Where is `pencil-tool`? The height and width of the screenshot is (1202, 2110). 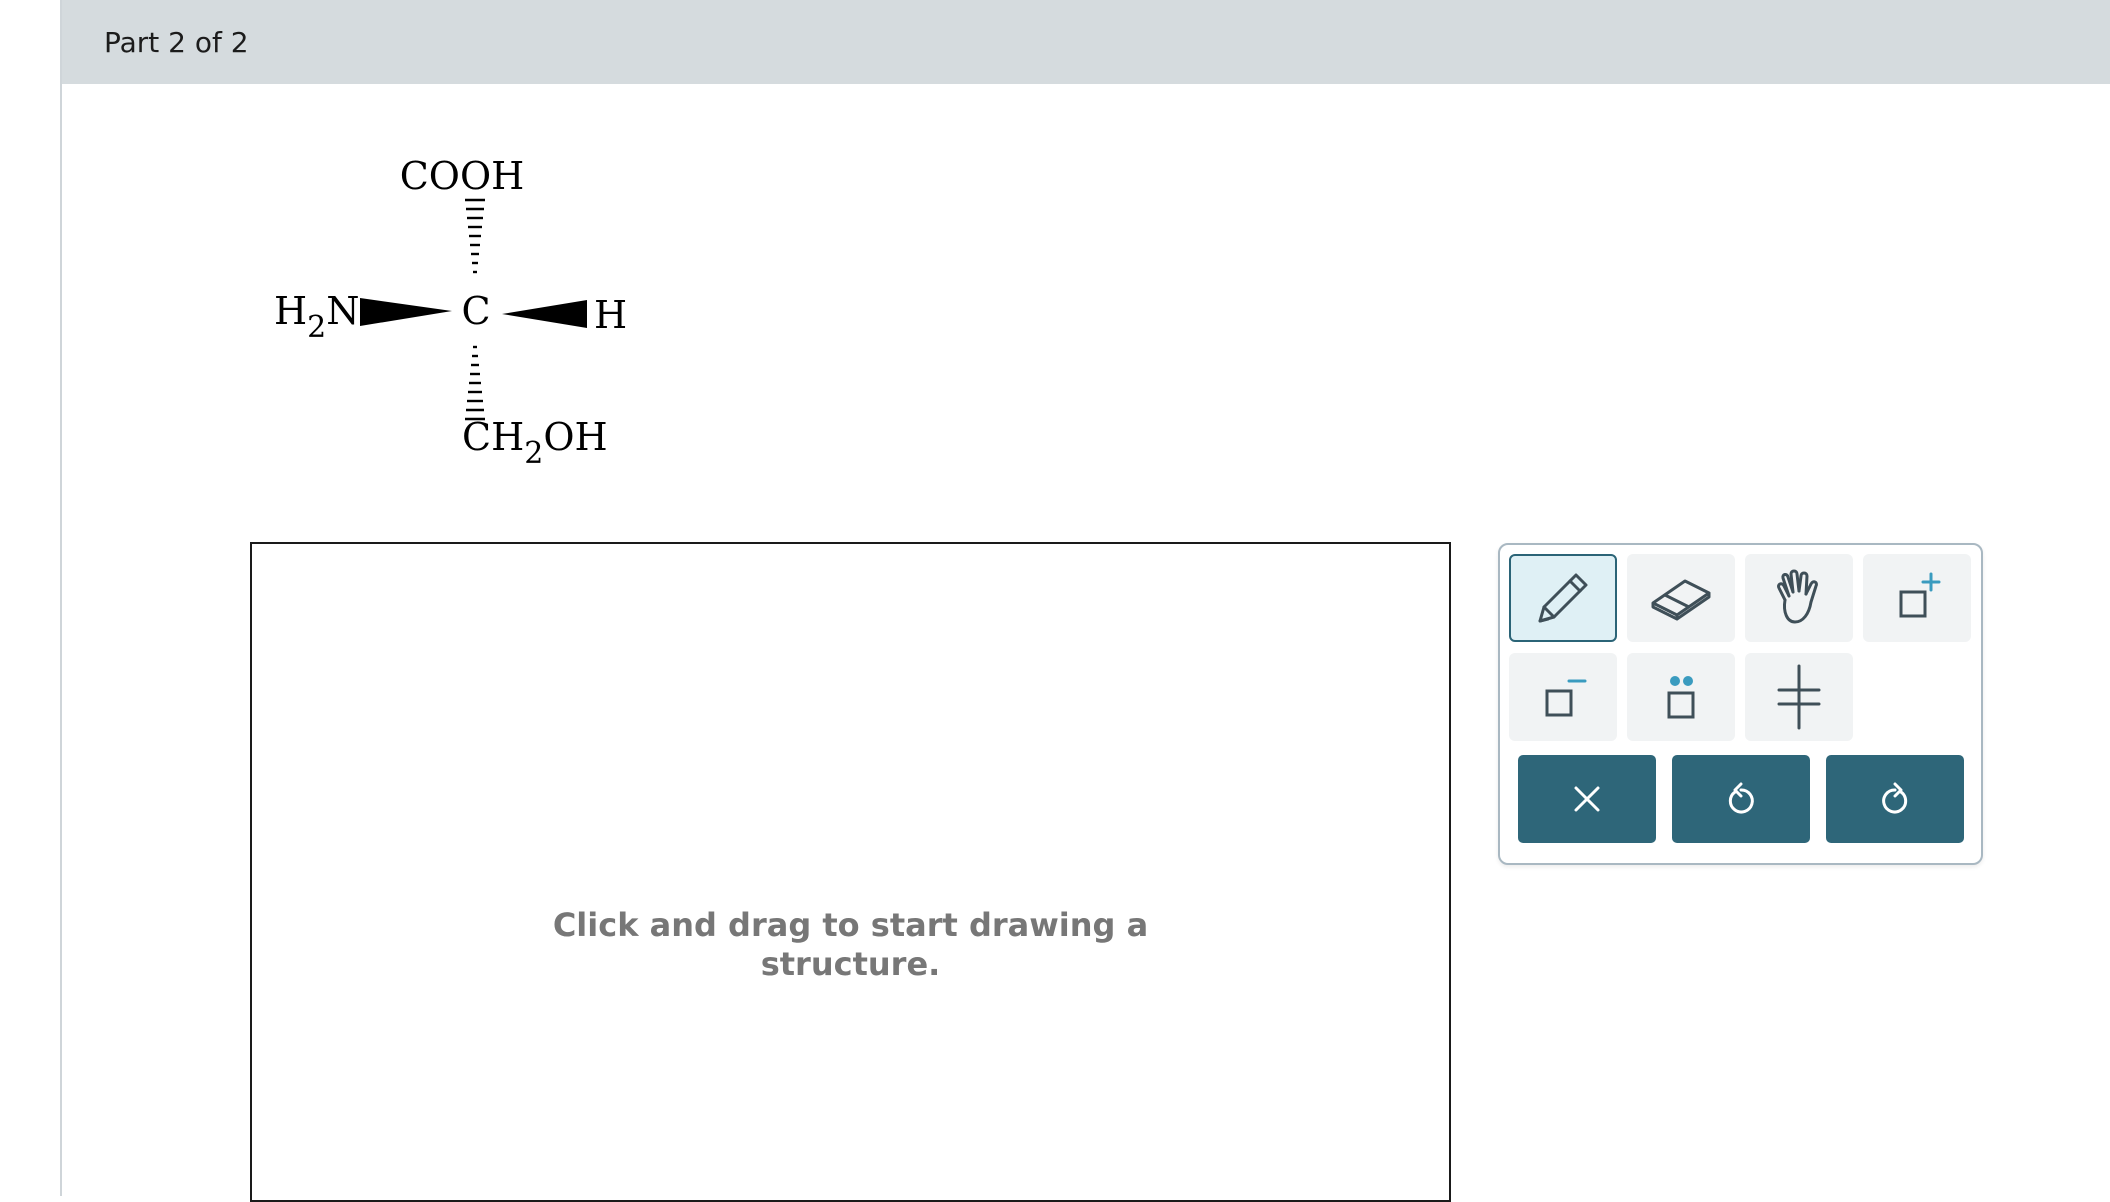 pencil-tool is located at coordinates (1563, 598).